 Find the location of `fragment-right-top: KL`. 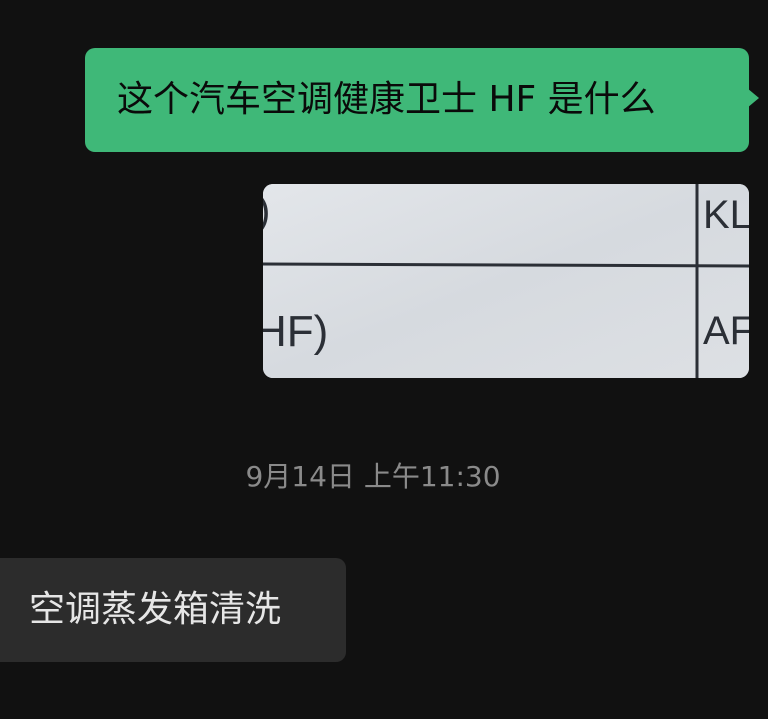

fragment-right-top: KL is located at coordinates (726, 215).